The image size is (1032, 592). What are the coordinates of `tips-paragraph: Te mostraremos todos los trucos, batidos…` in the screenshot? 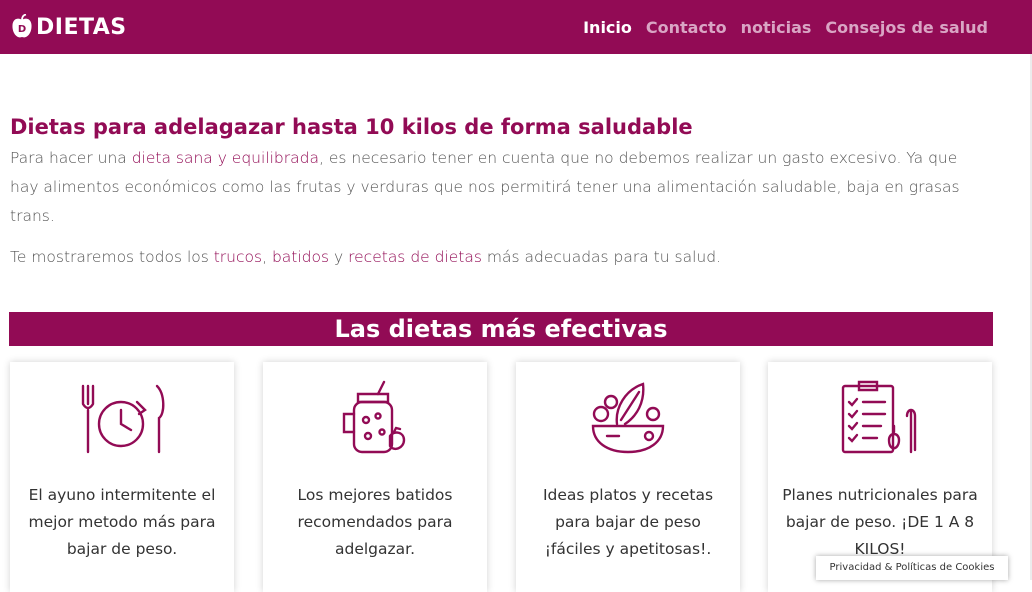 It's located at (497, 257).